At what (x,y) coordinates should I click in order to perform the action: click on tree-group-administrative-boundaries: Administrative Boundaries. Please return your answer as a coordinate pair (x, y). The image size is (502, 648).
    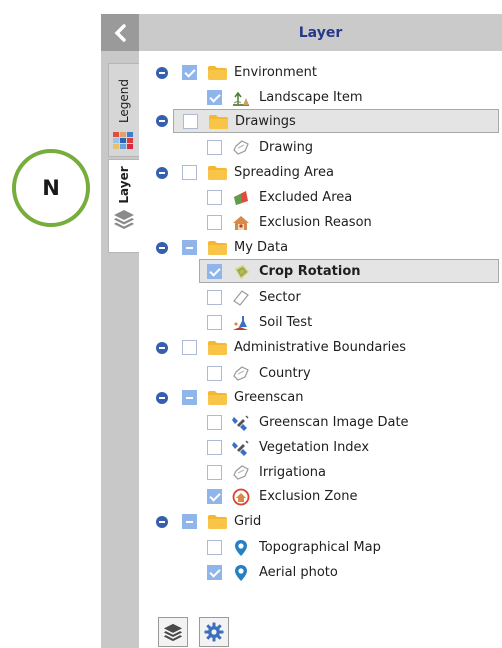
    Looking at the image, I should click on (320, 348).